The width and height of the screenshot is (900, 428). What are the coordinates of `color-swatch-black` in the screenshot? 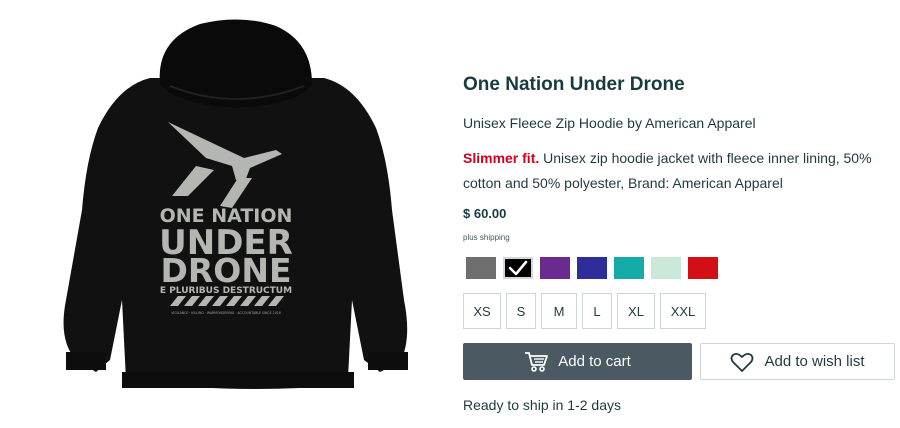 It's located at (518, 268).